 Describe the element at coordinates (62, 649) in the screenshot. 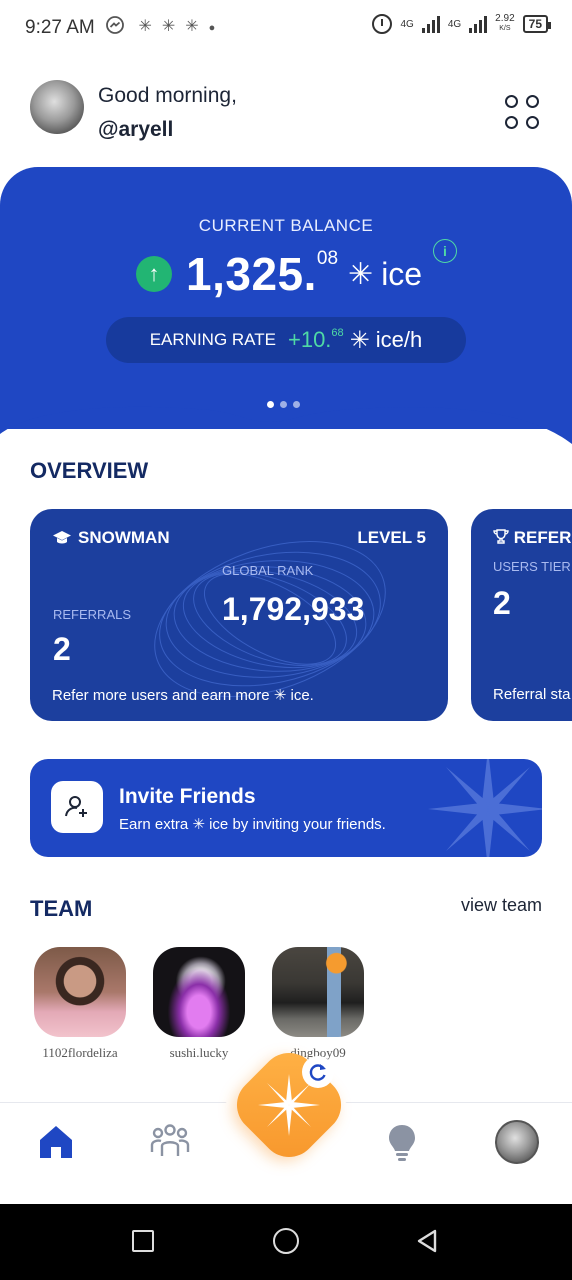

I see `referrals-value: 2` at that location.